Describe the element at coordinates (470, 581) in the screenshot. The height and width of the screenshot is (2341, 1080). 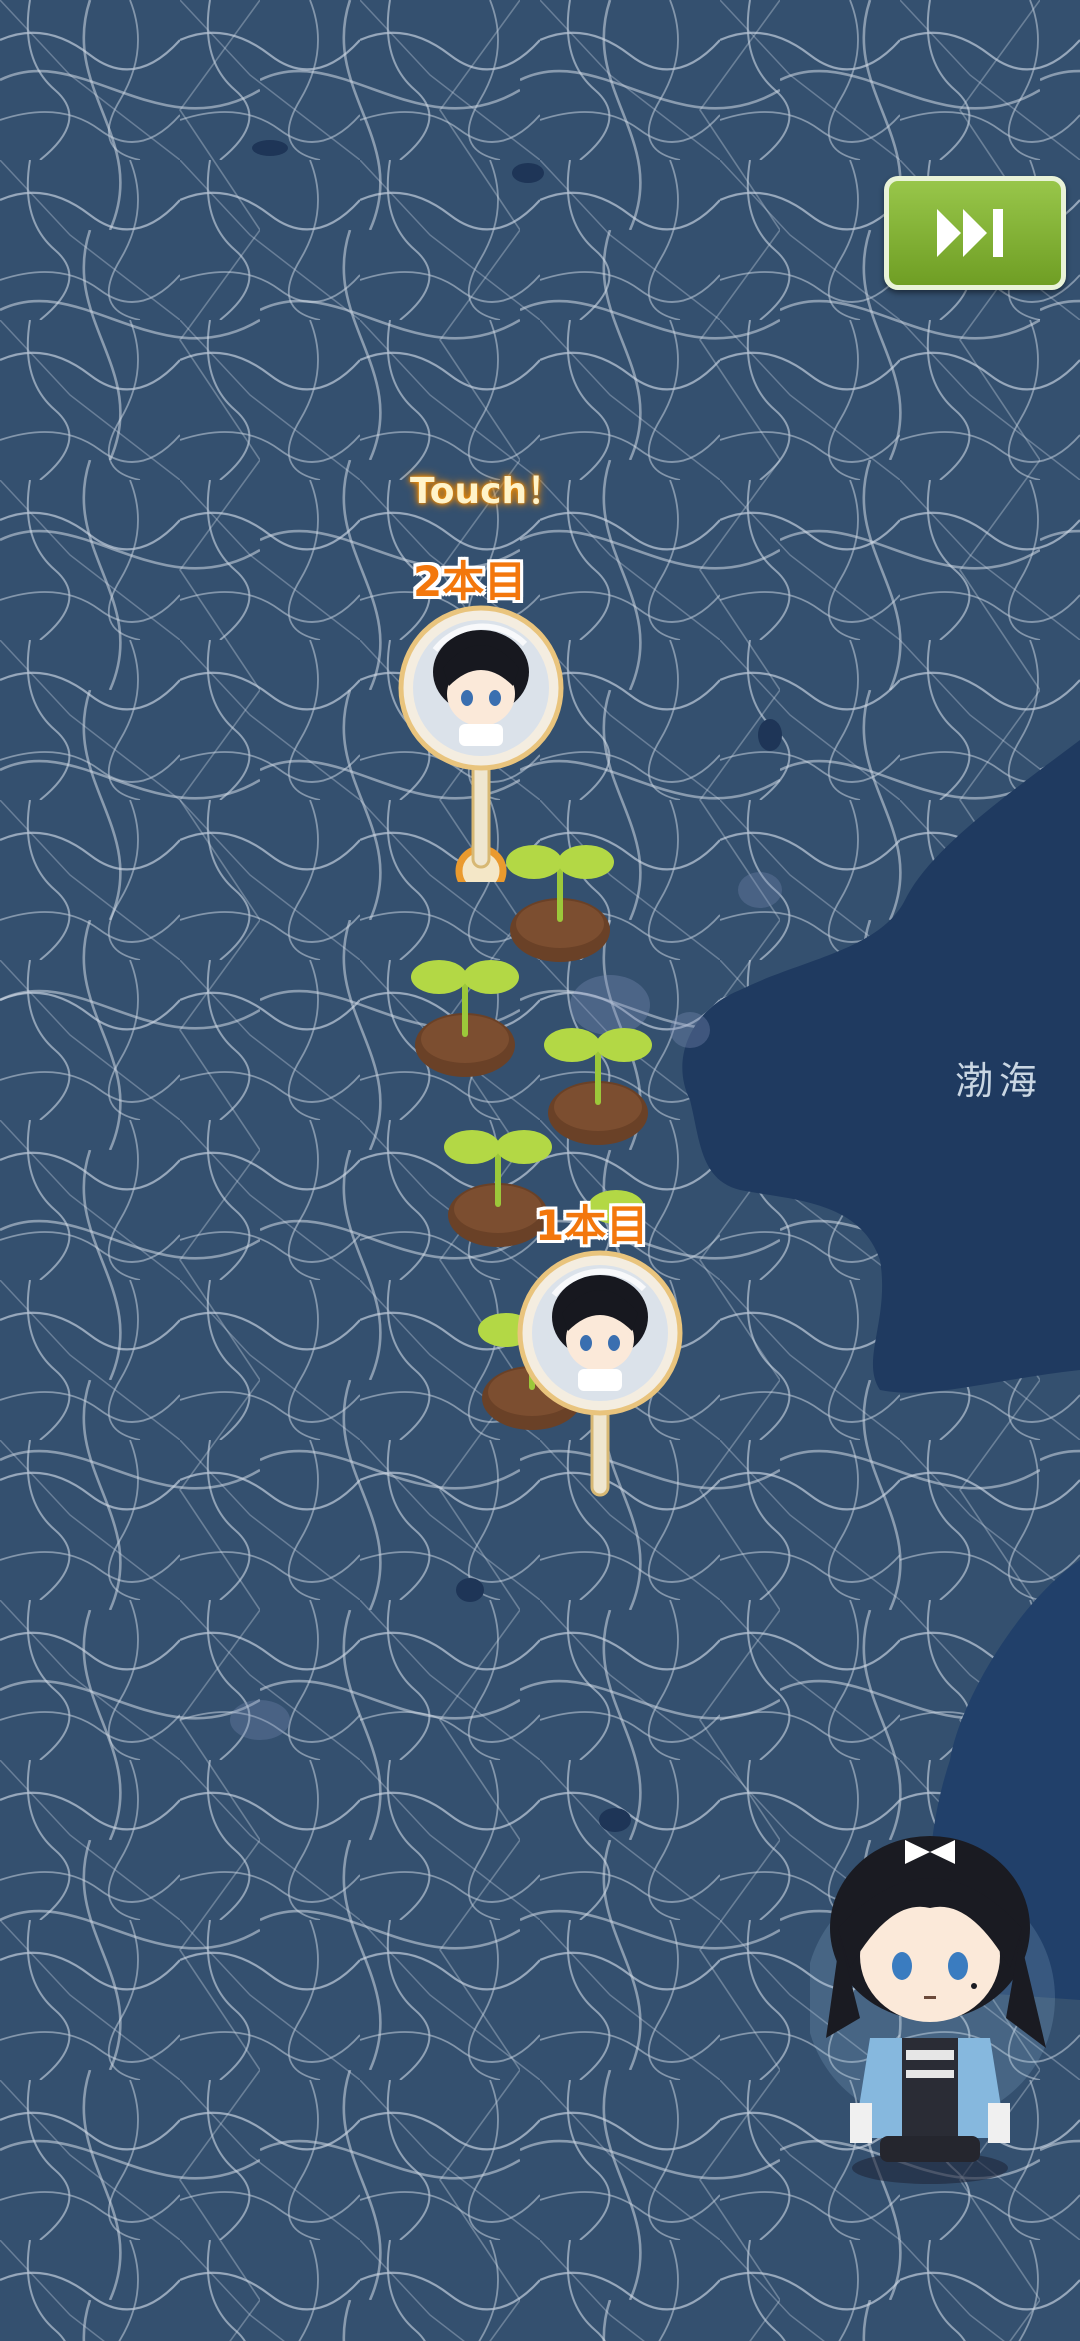
I see `pin-label-2: 2本目` at that location.